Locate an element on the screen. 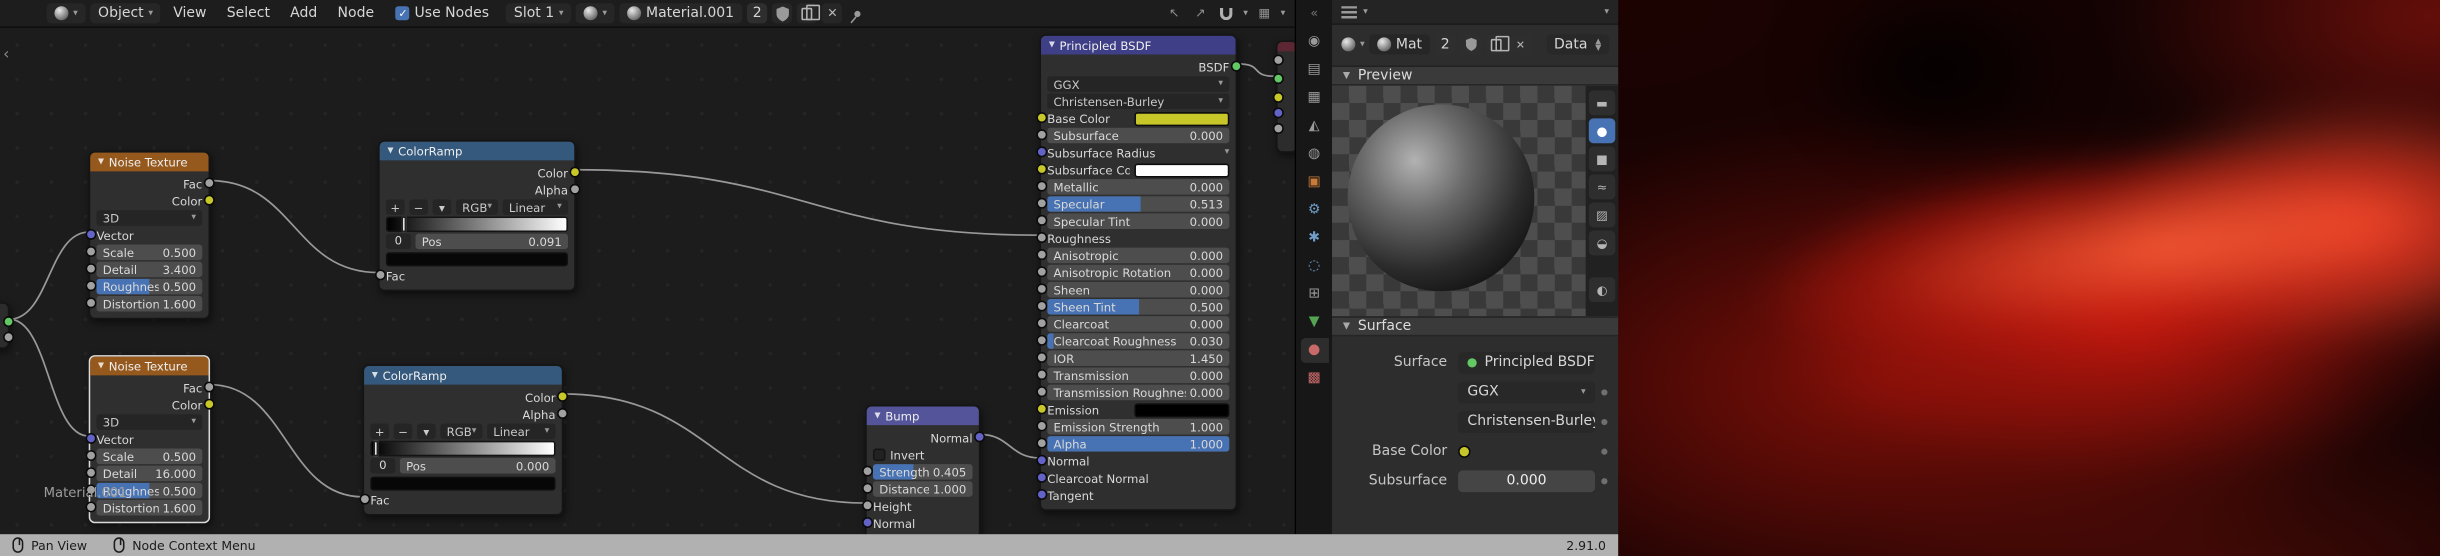  node-header: ▼ Bump is located at coordinates (922, 416).